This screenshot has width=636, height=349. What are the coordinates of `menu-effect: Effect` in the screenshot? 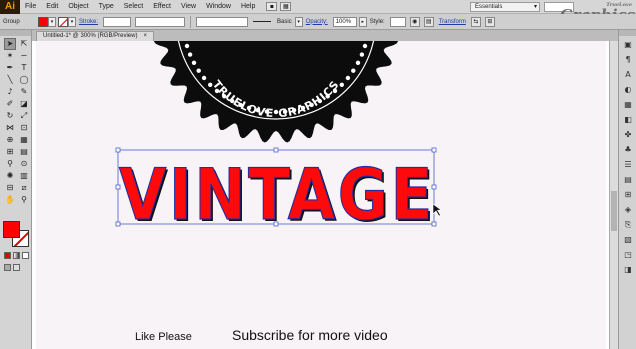 It's located at (162, 6).